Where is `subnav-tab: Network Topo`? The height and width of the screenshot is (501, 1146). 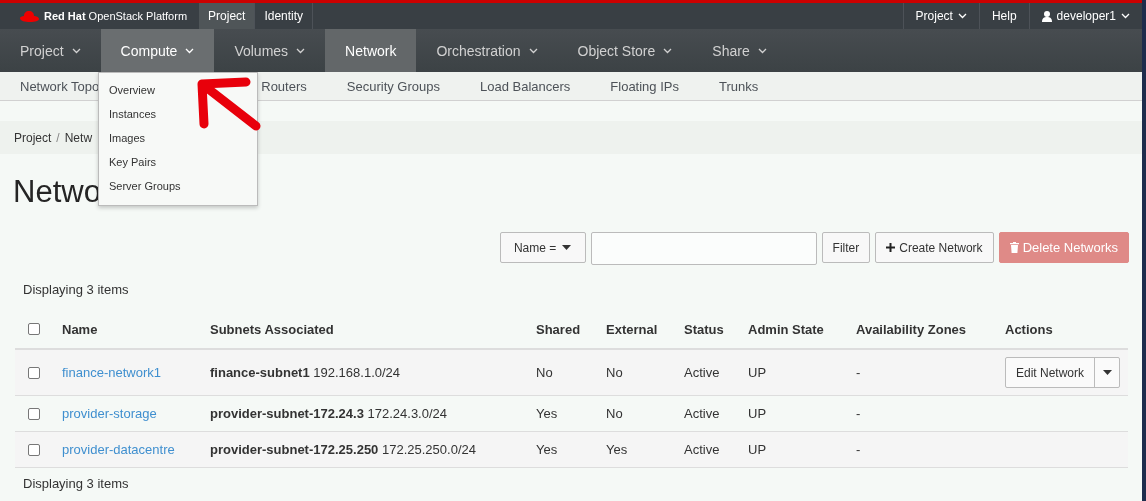
subnav-tab: Network Topo is located at coordinates (60, 86).